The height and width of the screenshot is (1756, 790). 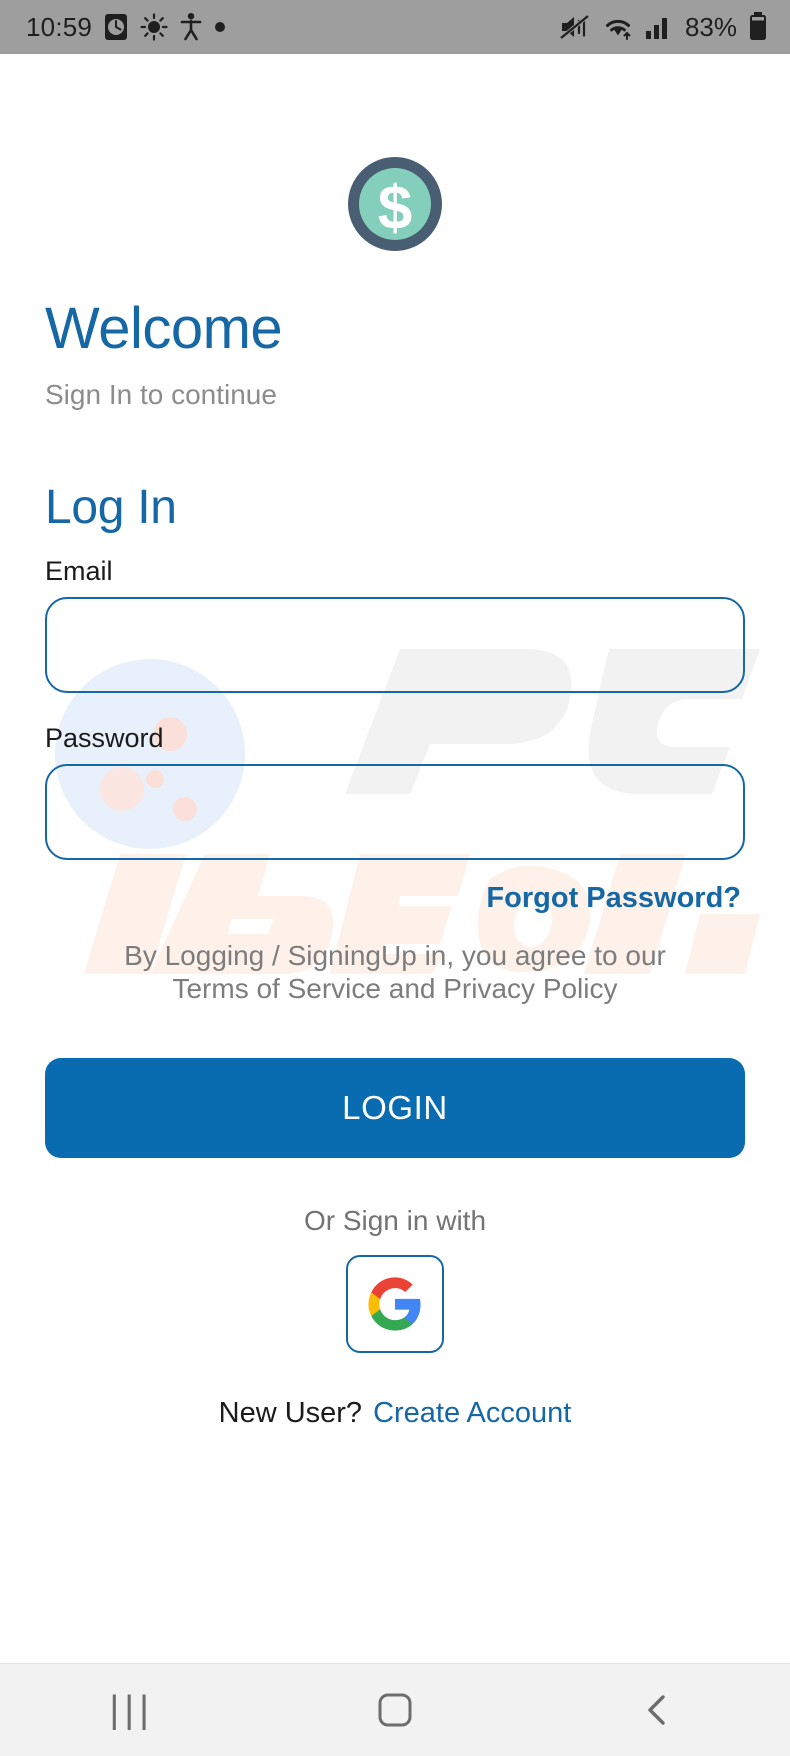 What do you see at coordinates (395, 812) in the screenshot?
I see `password-input` at bounding box center [395, 812].